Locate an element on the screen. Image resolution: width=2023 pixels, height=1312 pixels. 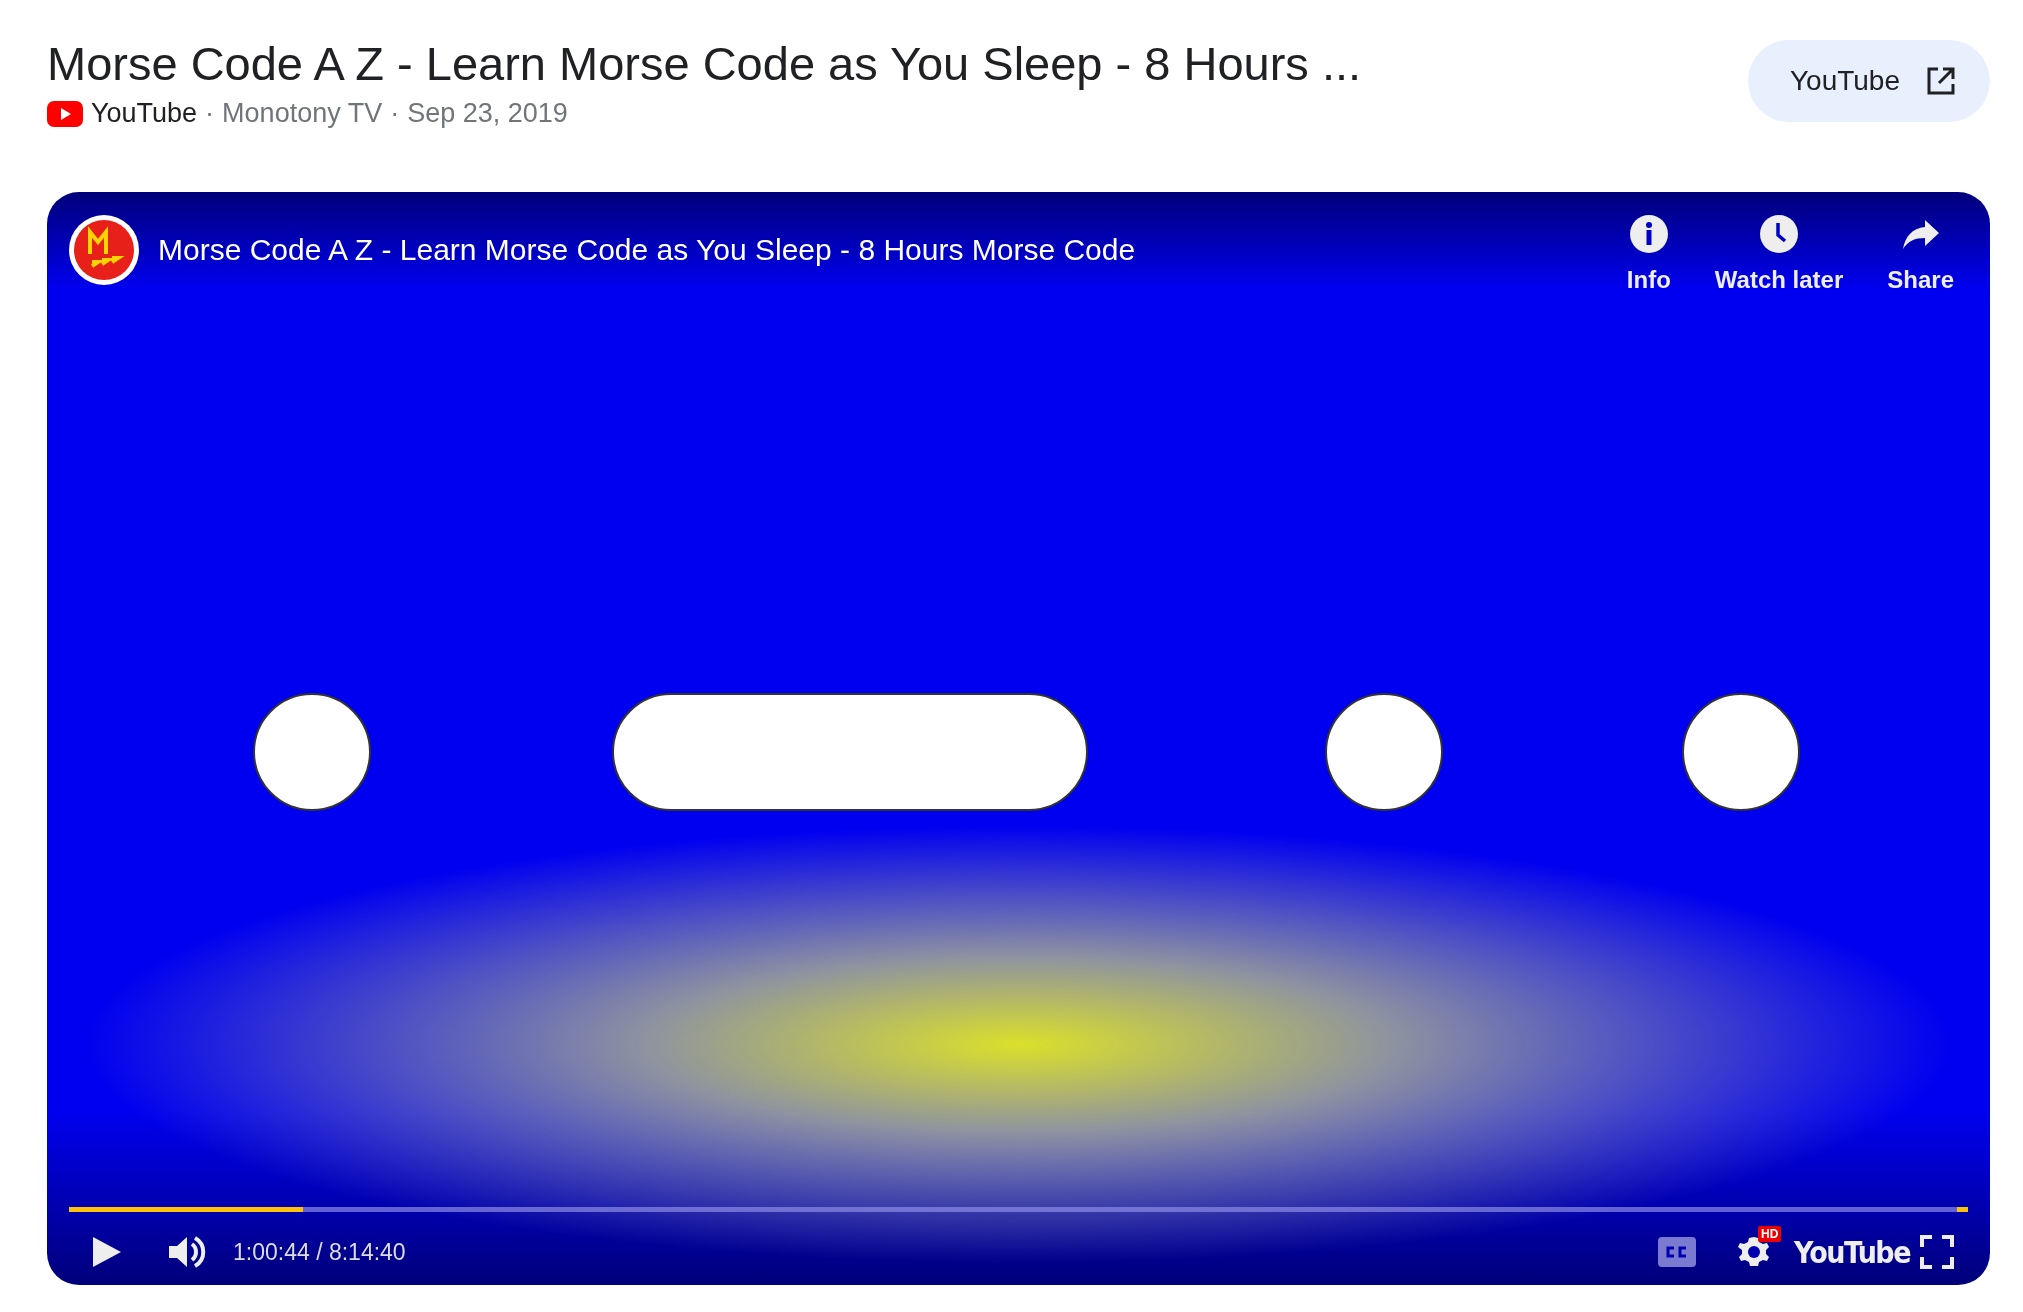
player-action-button: Watch later is located at coordinates (1779, 254).